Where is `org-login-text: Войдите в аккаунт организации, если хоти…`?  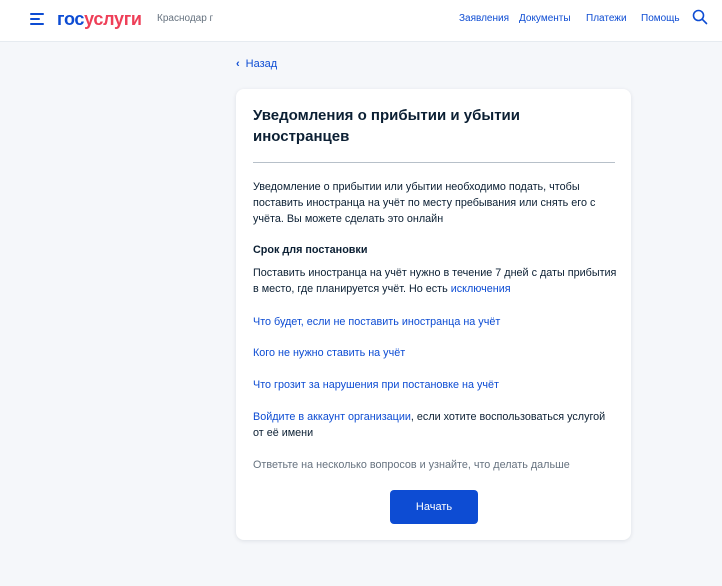
org-login-text: Войдите в аккаунт организации, если хоти… is located at coordinates (435, 425).